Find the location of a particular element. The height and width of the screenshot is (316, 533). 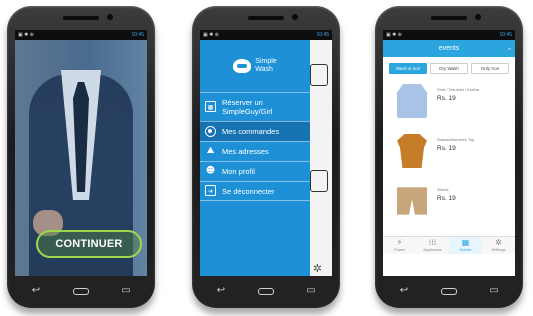

nav-settings: ✲ Settings is located at coordinates (498, 245).